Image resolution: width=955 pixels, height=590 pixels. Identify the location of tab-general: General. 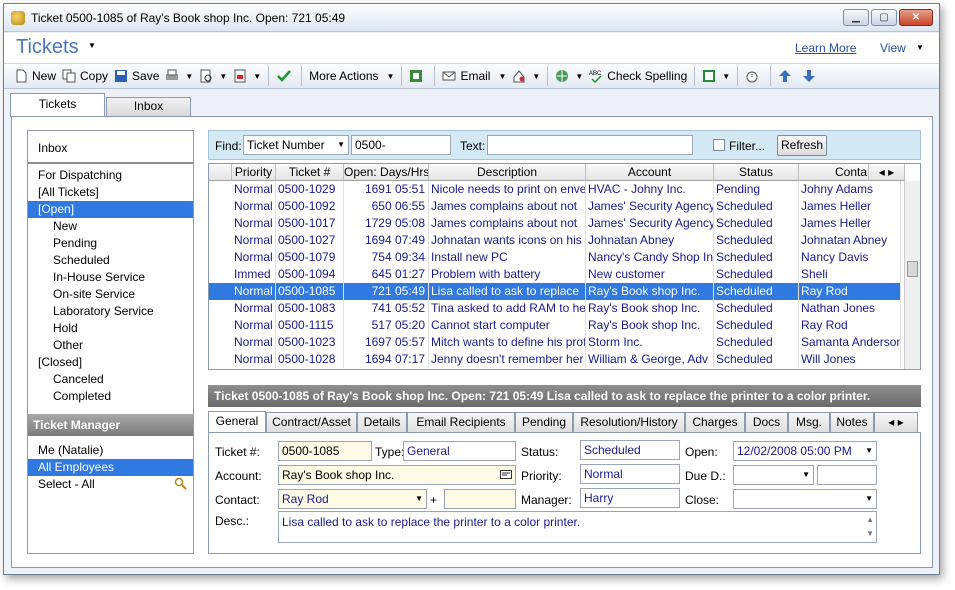
(237, 422).